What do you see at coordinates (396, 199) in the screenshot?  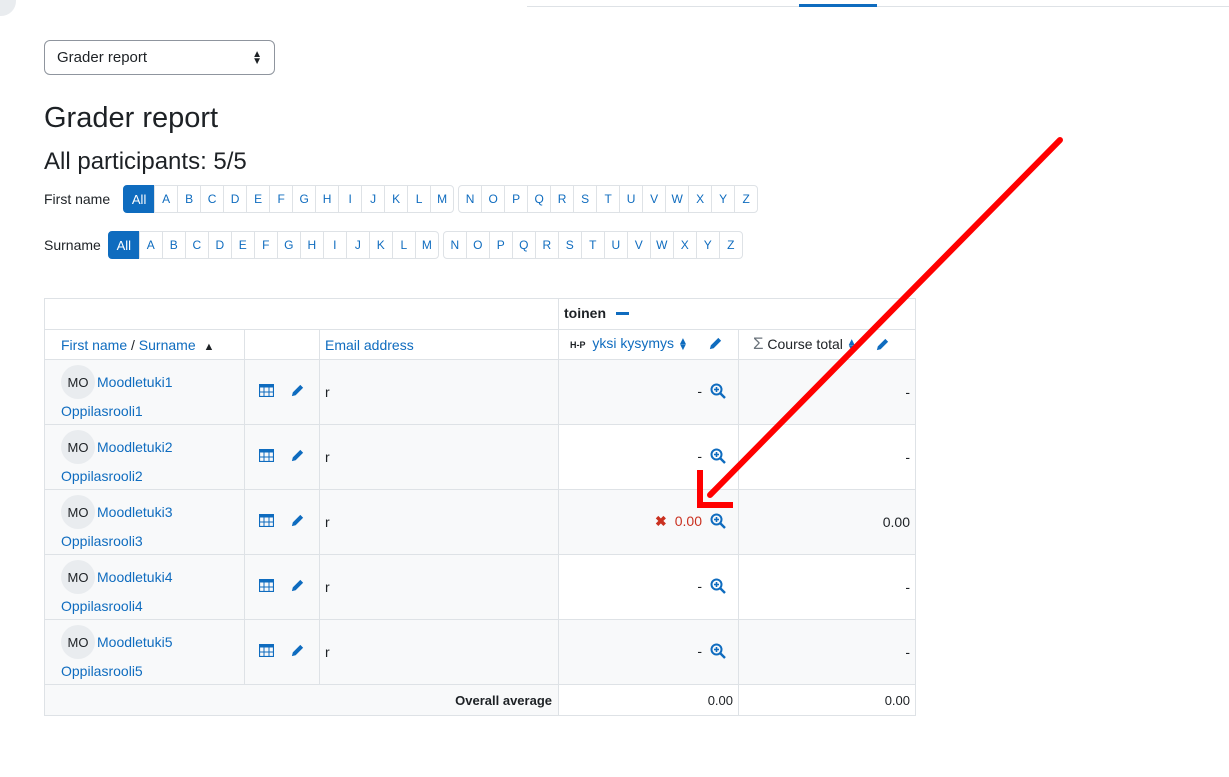 I see `firstname-letter-k: K` at bounding box center [396, 199].